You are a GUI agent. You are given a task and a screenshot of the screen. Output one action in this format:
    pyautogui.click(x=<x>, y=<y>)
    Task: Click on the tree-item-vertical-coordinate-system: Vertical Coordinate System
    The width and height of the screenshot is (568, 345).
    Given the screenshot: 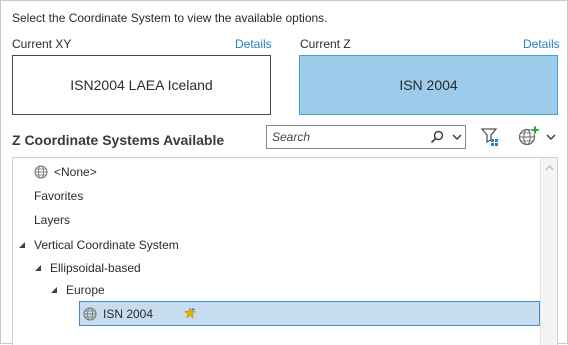 What is the action you would take?
    pyautogui.click(x=98, y=245)
    